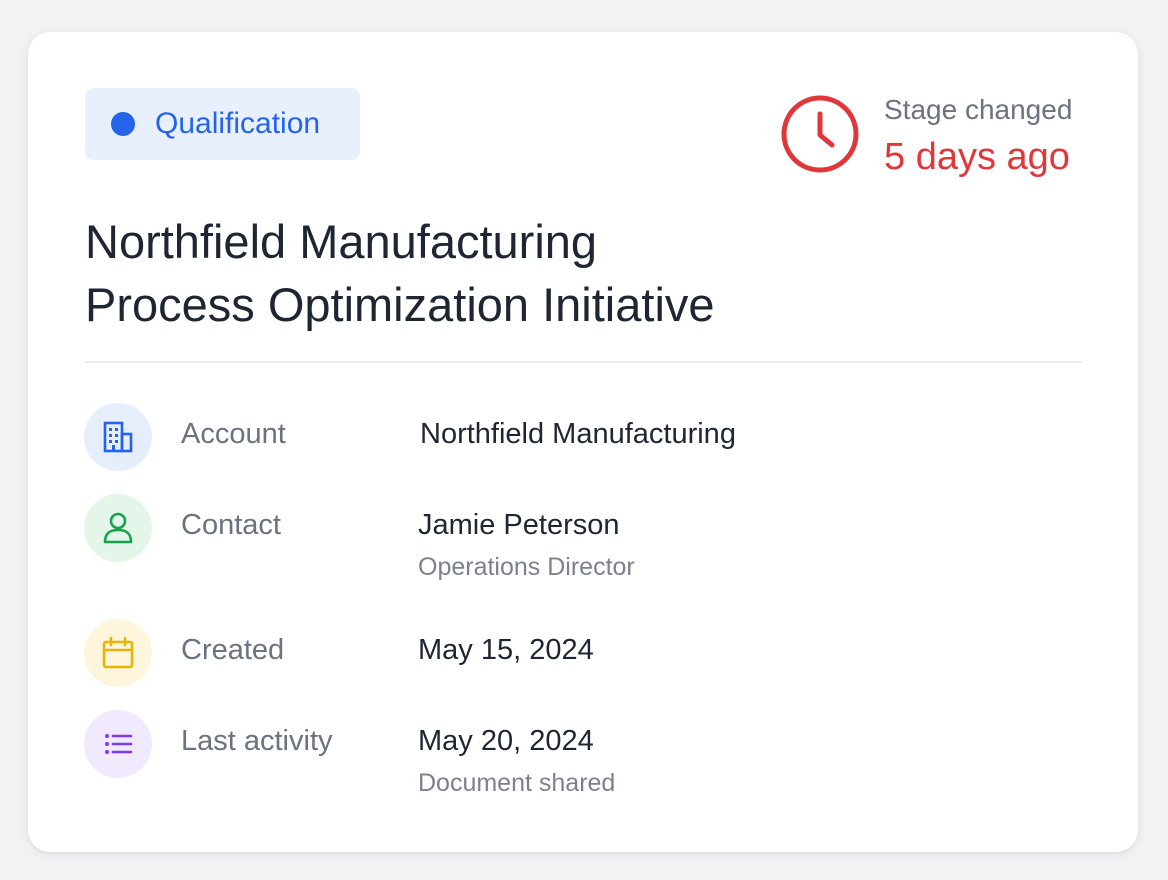 This screenshot has width=1168, height=880. I want to click on stage-badge: Qualification, so click(222, 124).